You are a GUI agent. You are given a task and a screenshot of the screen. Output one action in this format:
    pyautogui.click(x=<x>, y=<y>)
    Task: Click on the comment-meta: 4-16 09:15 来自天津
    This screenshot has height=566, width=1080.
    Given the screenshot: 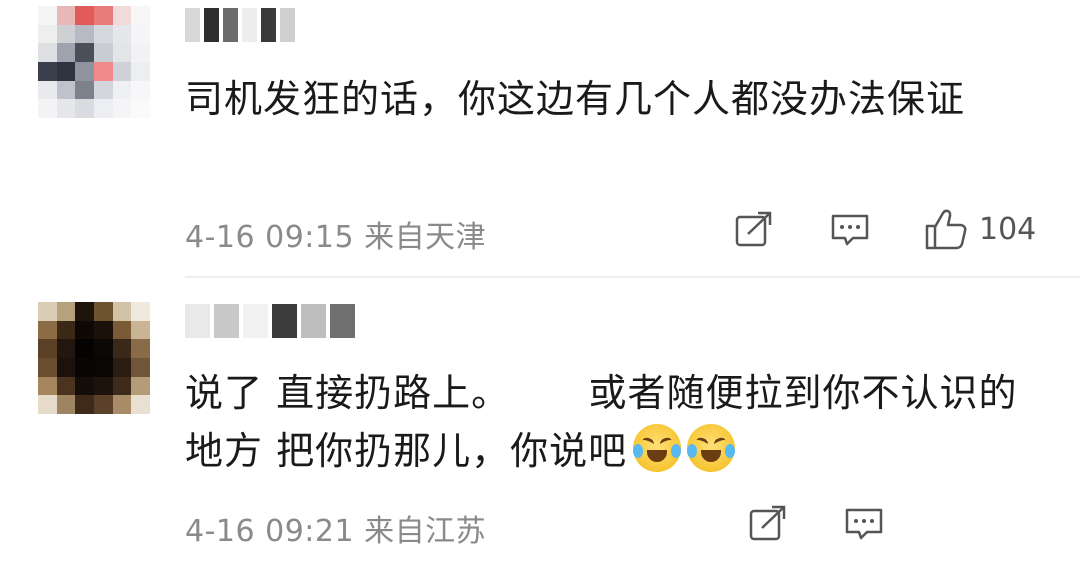 What is the action you would take?
    pyautogui.click(x=335, y=234)
    